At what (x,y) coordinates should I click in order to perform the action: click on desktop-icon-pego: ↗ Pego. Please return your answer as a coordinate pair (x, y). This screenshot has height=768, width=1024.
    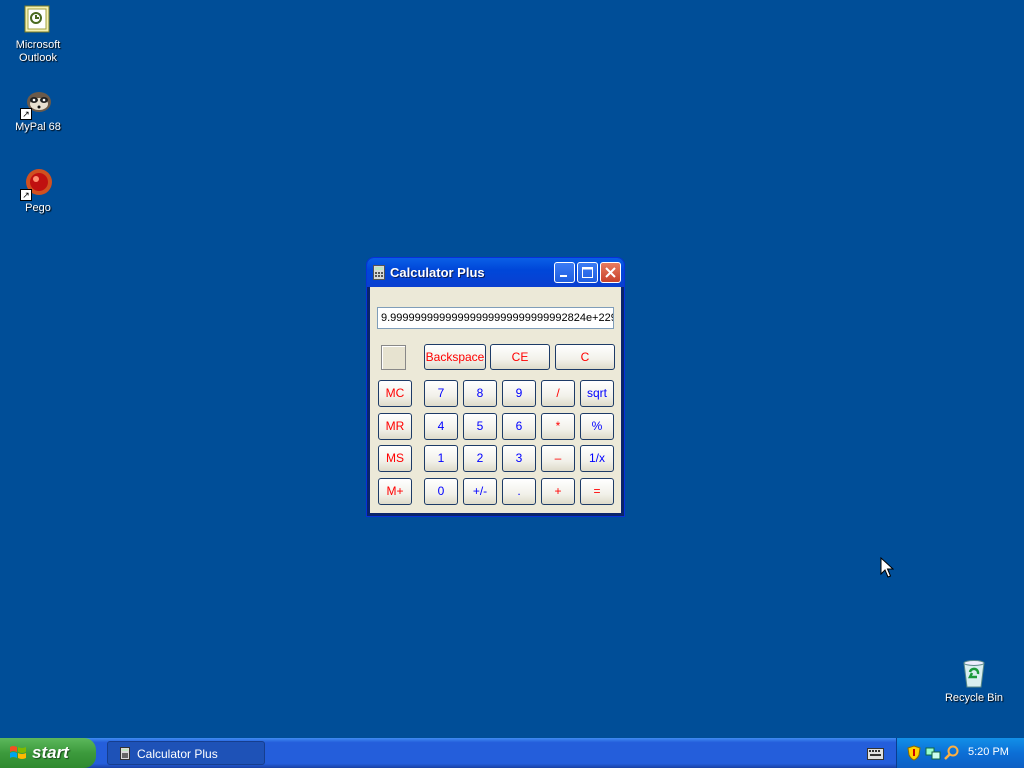
    Looking at the image, I should click on (38, 191).